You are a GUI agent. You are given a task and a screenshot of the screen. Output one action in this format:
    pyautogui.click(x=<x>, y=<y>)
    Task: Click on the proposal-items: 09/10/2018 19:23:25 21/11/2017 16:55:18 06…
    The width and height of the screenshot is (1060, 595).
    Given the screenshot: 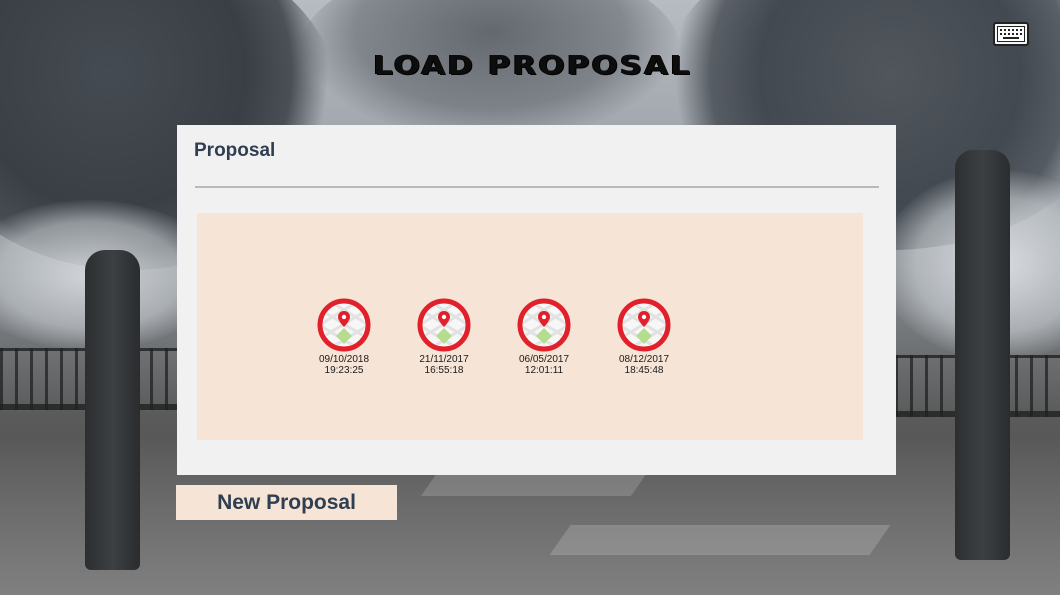 What is the action you would take?
    pyautogui.click(x=494, y=337)
    